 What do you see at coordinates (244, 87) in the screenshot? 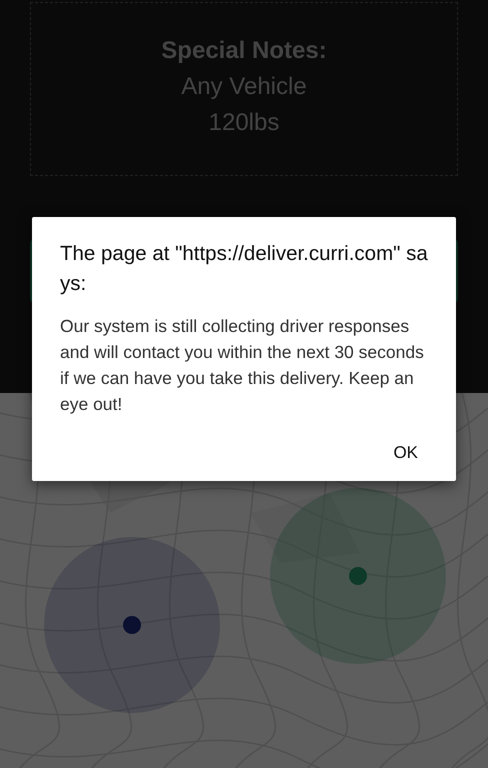
I see `notes-line: Any Vehicle` at bounding box center [244, 87].